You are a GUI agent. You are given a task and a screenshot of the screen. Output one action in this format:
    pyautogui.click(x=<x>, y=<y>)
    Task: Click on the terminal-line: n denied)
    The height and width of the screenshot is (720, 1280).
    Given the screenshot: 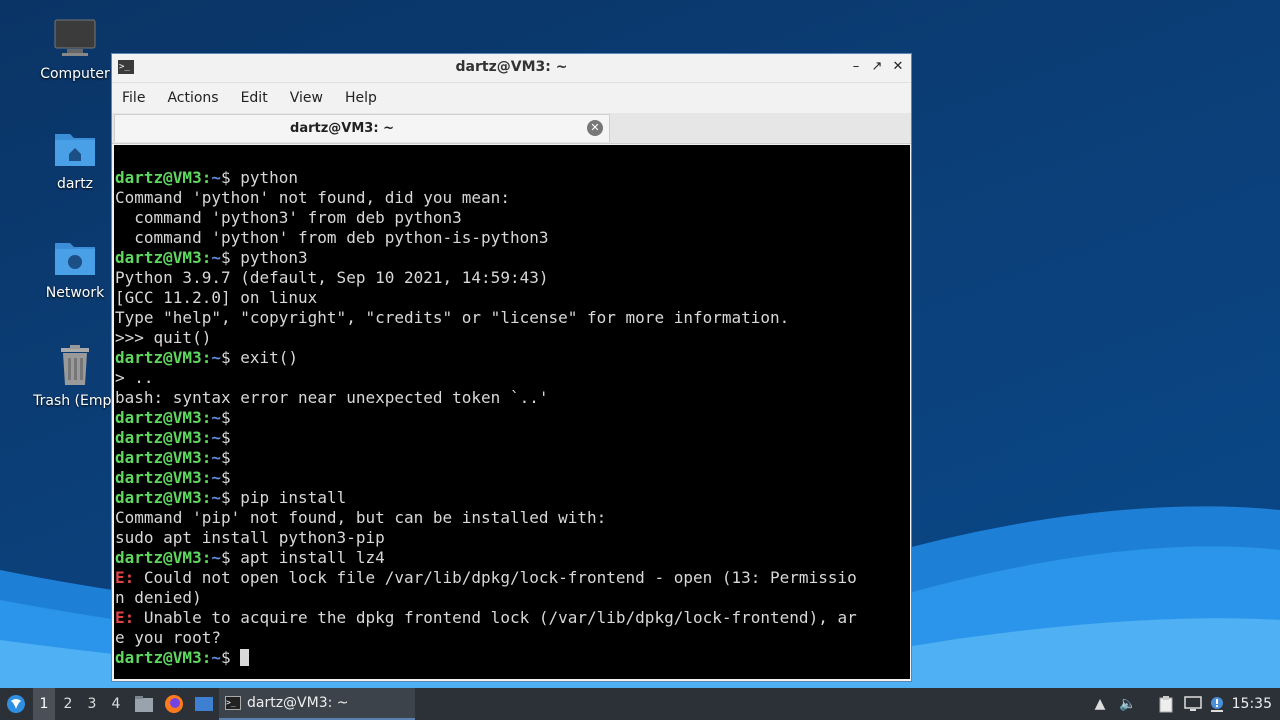 What is the action you would take?
    pyautogui.click(x=512, y=598)
    